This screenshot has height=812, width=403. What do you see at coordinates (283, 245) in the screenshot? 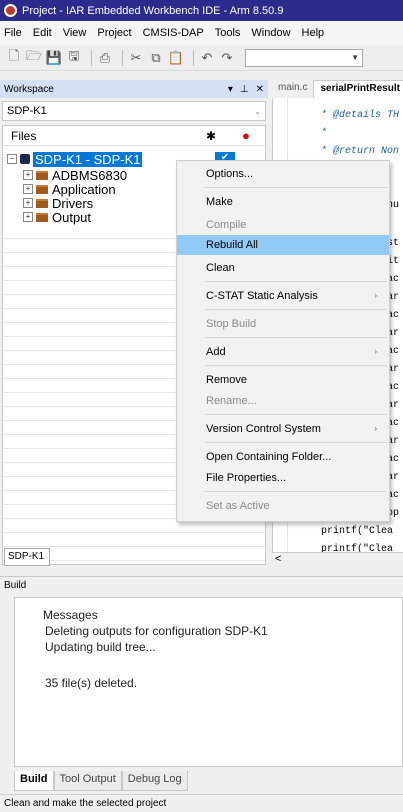
I see `menu-item-rebuild-all: Rebuild All` at bounding box center [283, 245].